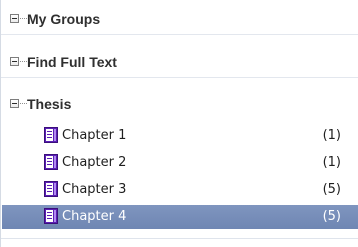  What do you see at coordinates (180, 190) in the screenshot?
I see `list-item-chapter-3: Chapter 3 (5)` at bounding box center [180, 190].